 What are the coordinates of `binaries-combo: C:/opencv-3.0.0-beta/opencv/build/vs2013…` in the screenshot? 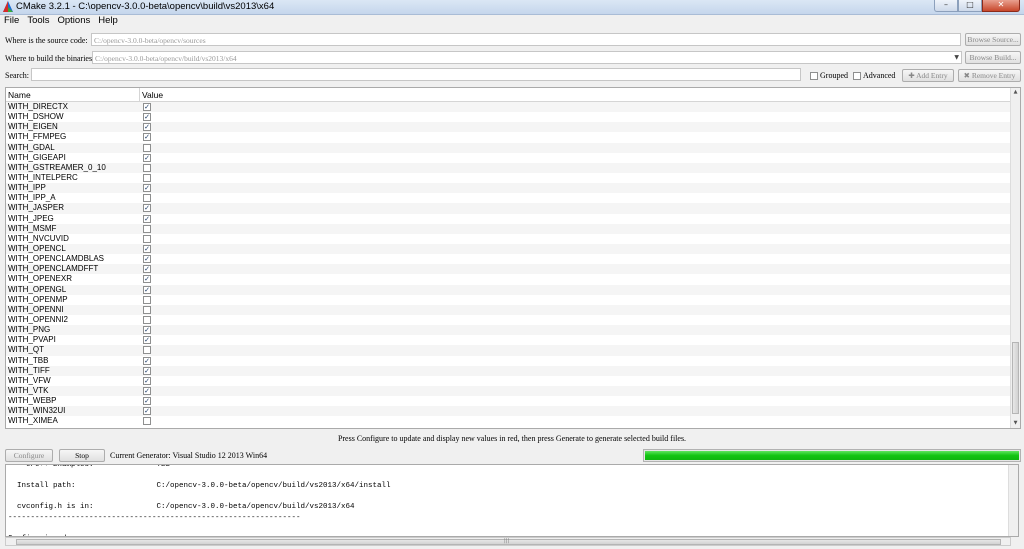 It's located at (527, 57).